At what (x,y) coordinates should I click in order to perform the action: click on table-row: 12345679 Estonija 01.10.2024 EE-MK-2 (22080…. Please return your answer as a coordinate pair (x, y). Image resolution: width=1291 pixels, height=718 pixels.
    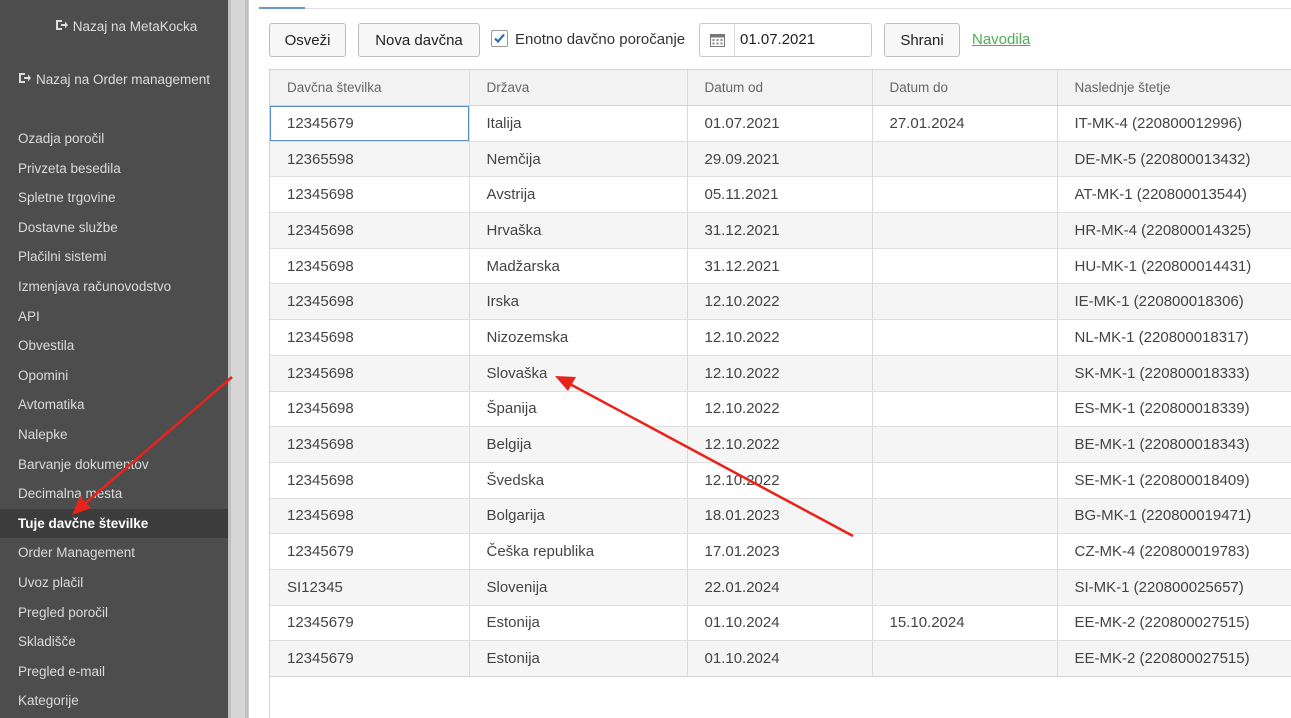
    Looking at the image, I should click on (780, 658).